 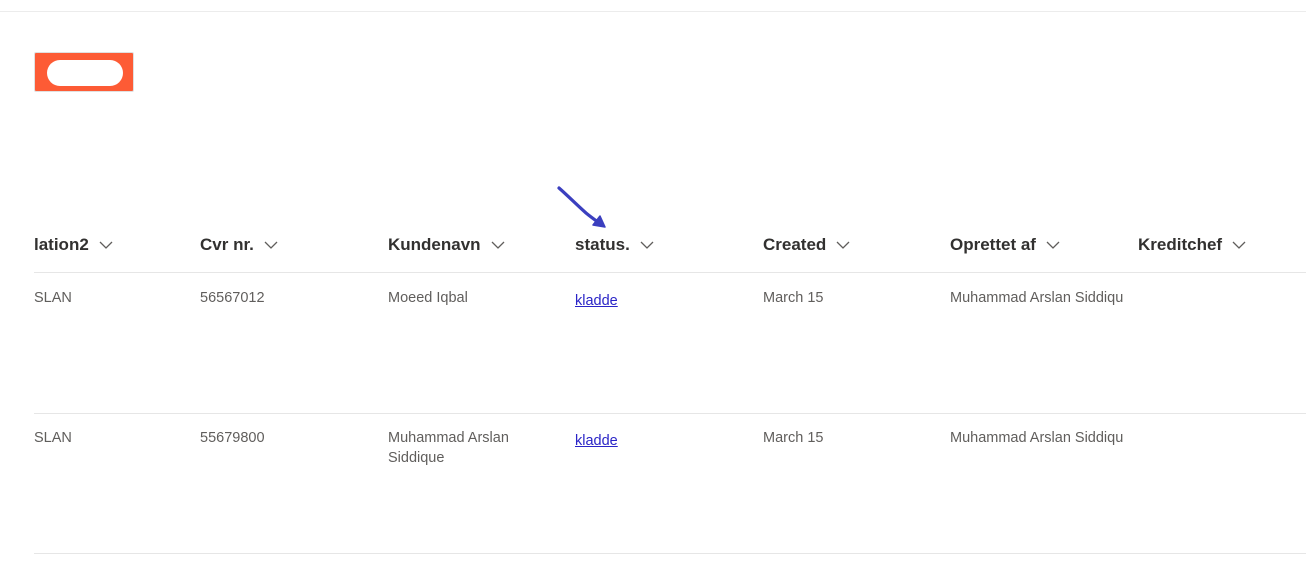 I want to click on column-header-relation: lation2, so click(x=73, y=245).